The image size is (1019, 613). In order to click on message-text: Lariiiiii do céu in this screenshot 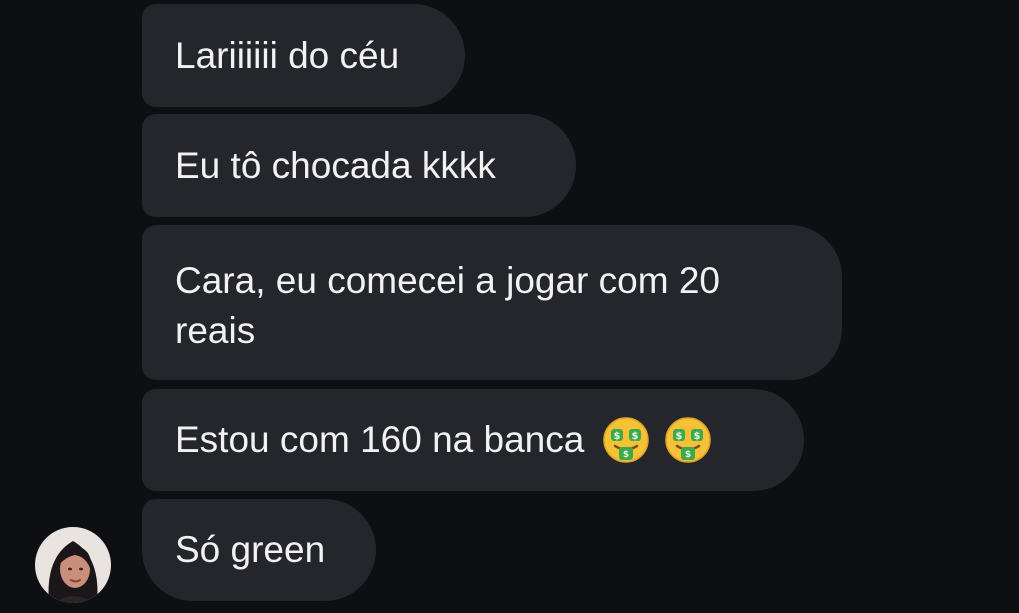, I will do `click(287, 55)`.